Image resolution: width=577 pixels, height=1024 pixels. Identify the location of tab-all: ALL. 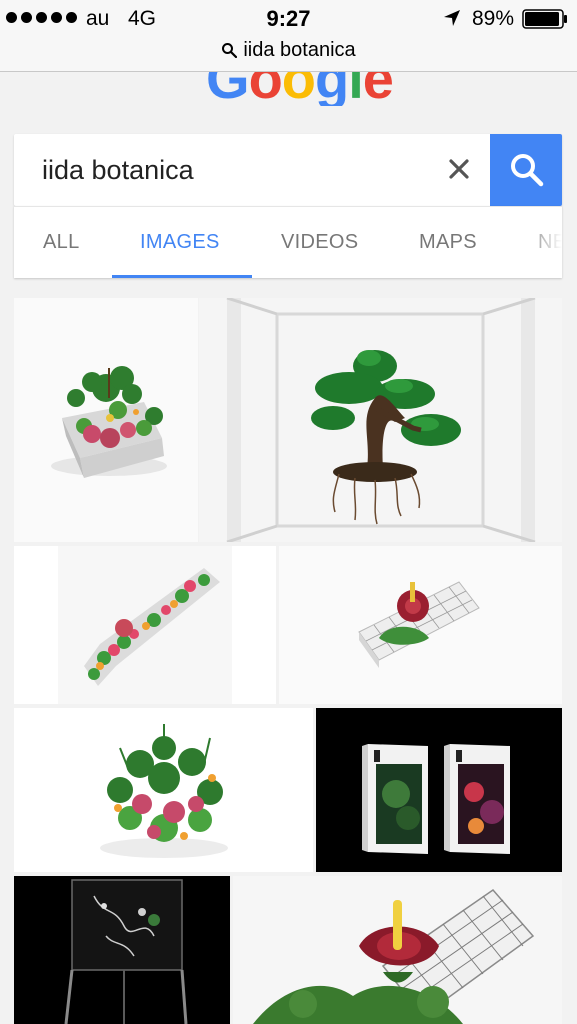
(61, 242).